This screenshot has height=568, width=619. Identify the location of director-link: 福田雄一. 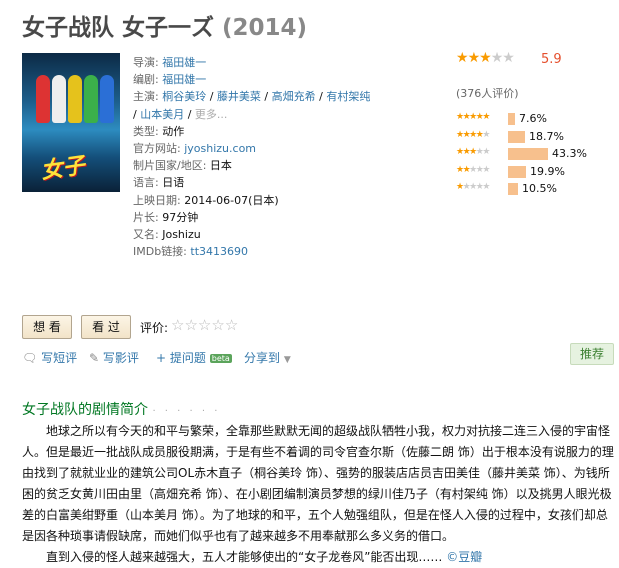
(184, 62).